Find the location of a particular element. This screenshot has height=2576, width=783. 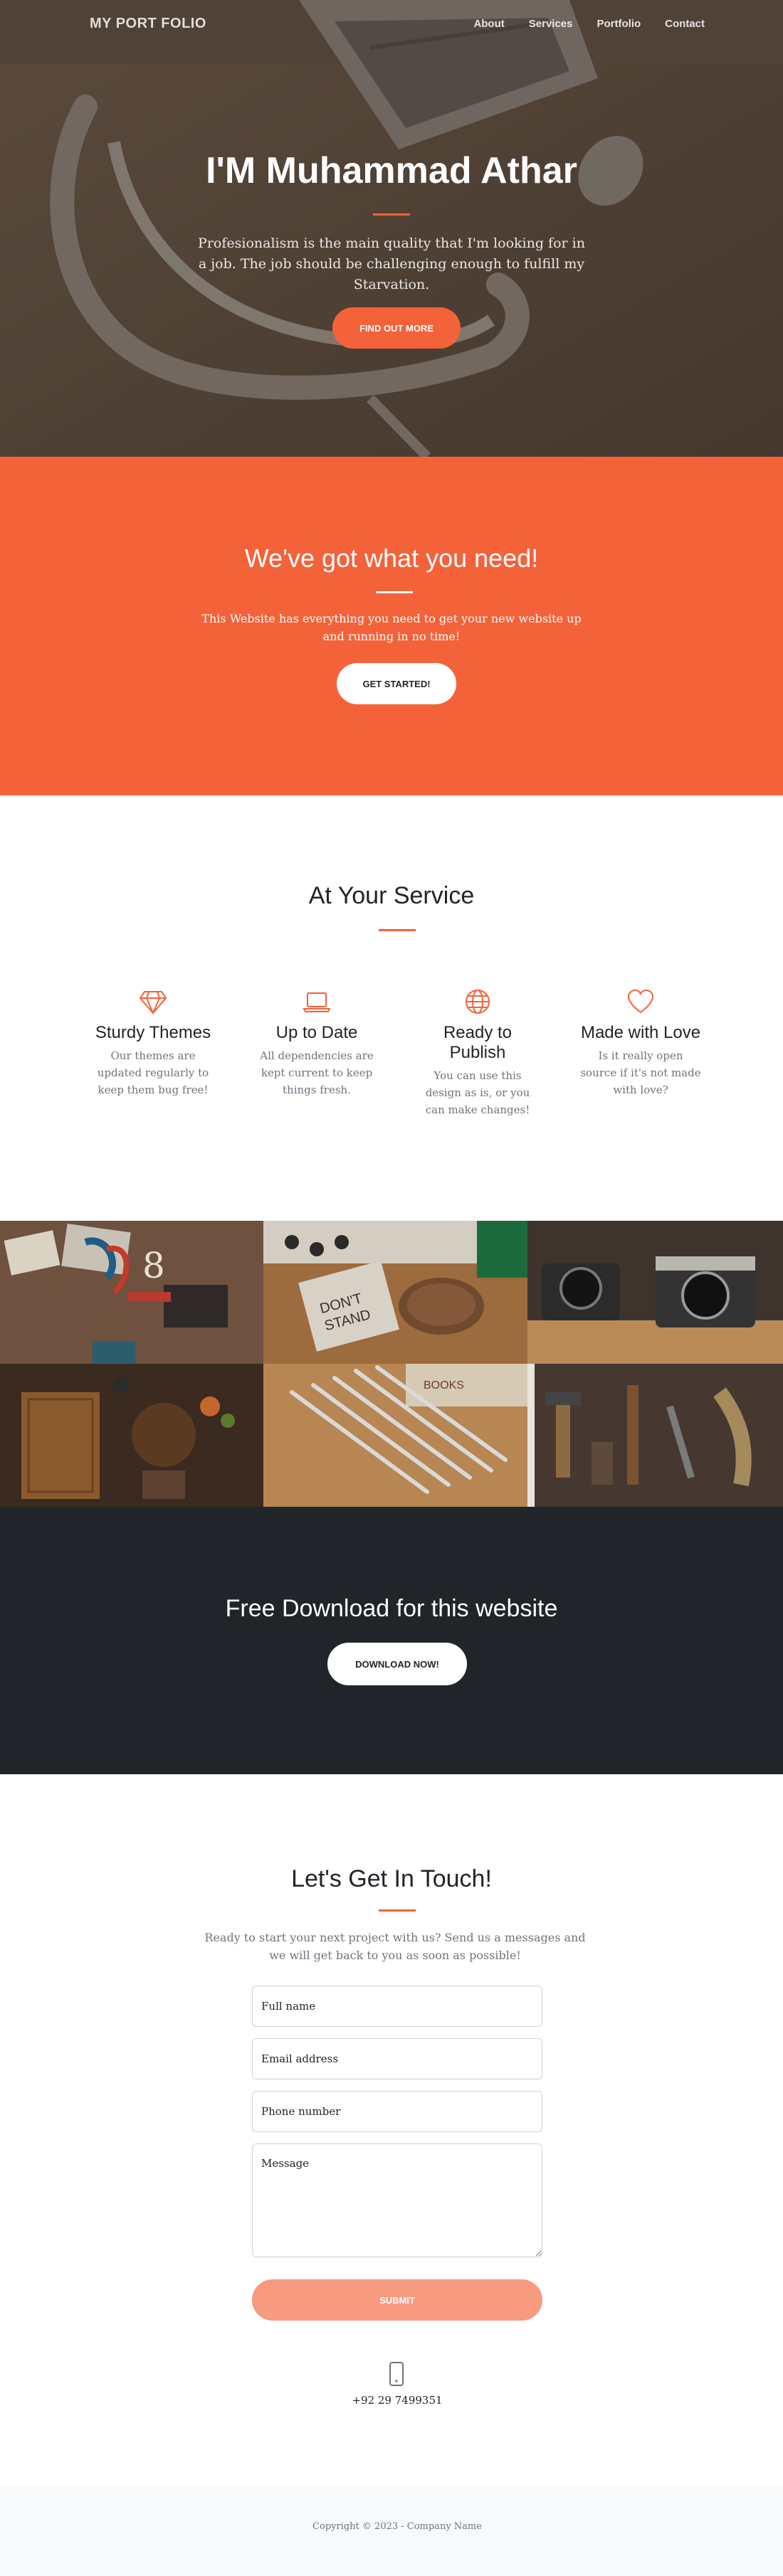

hero-title: I'M Muhammad Athar is located at coordinates (391, 170).